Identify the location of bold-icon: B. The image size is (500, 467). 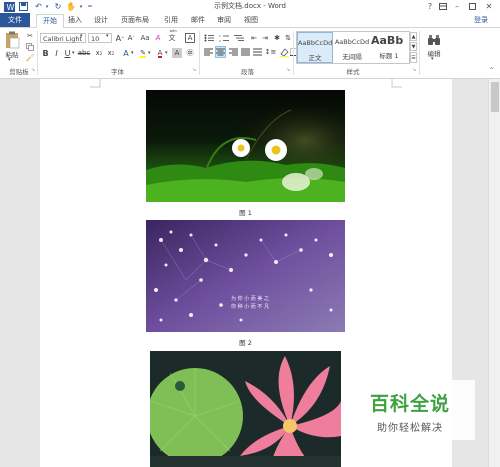
(45, 53).